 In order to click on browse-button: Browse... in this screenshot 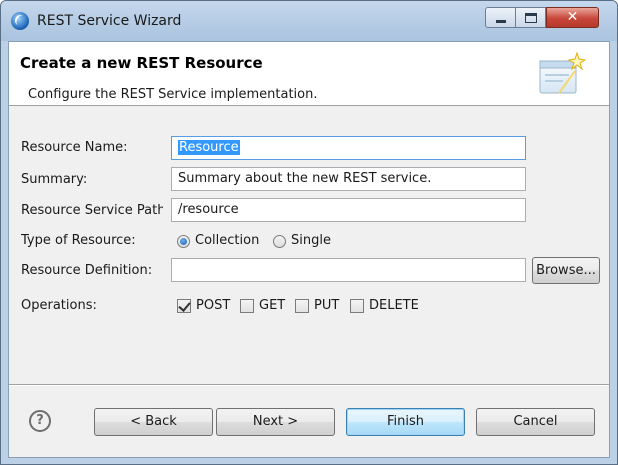, I will do `click(566, 270)`.